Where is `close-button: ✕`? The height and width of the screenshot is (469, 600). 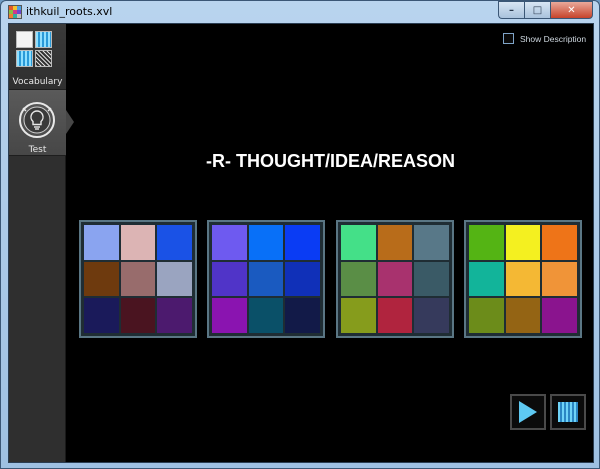 close-button: ✕ is located at coordinates (571, 10).